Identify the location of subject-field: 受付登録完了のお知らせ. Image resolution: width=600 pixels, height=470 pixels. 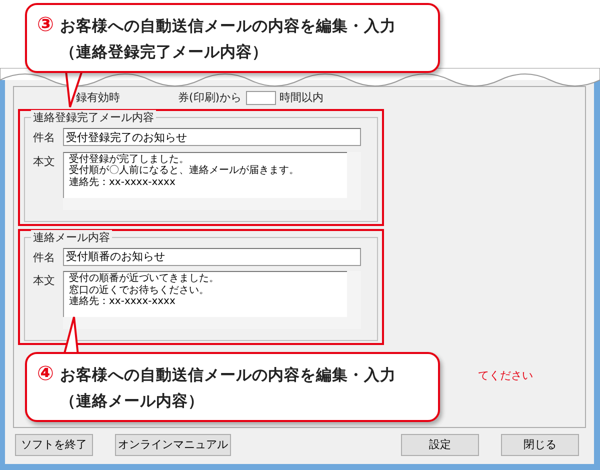
(212, 137).